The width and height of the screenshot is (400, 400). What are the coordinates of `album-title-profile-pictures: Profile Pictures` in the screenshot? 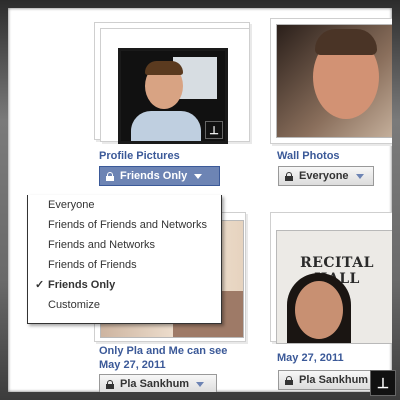 It's located at (139, 156).